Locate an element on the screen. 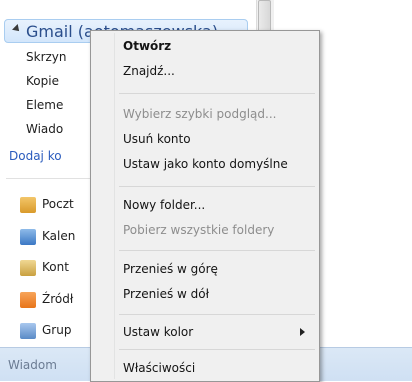  menu-item-label: Pobierz wszystkie foldery is located at coordinates (199, 230).